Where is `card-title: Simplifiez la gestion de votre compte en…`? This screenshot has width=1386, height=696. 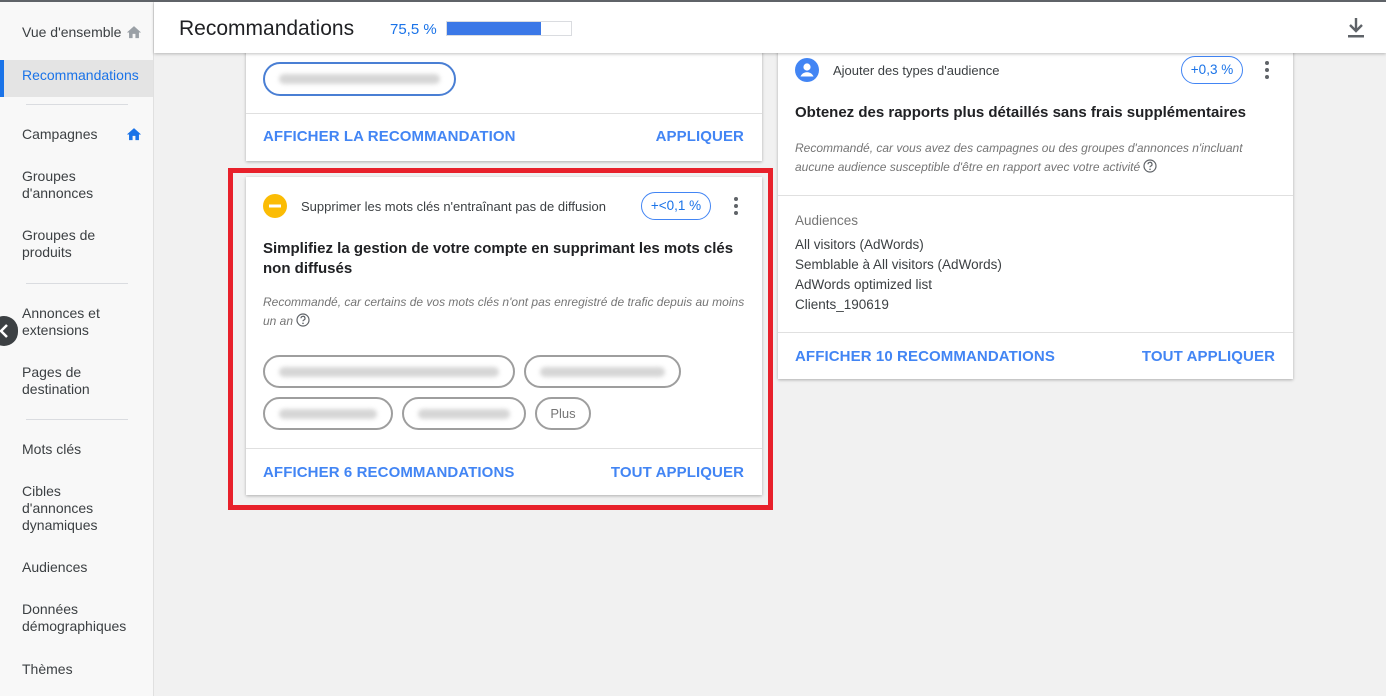 card-title: Simplifiez la gestion de votre compte en… is located at coordinates (498, 258).